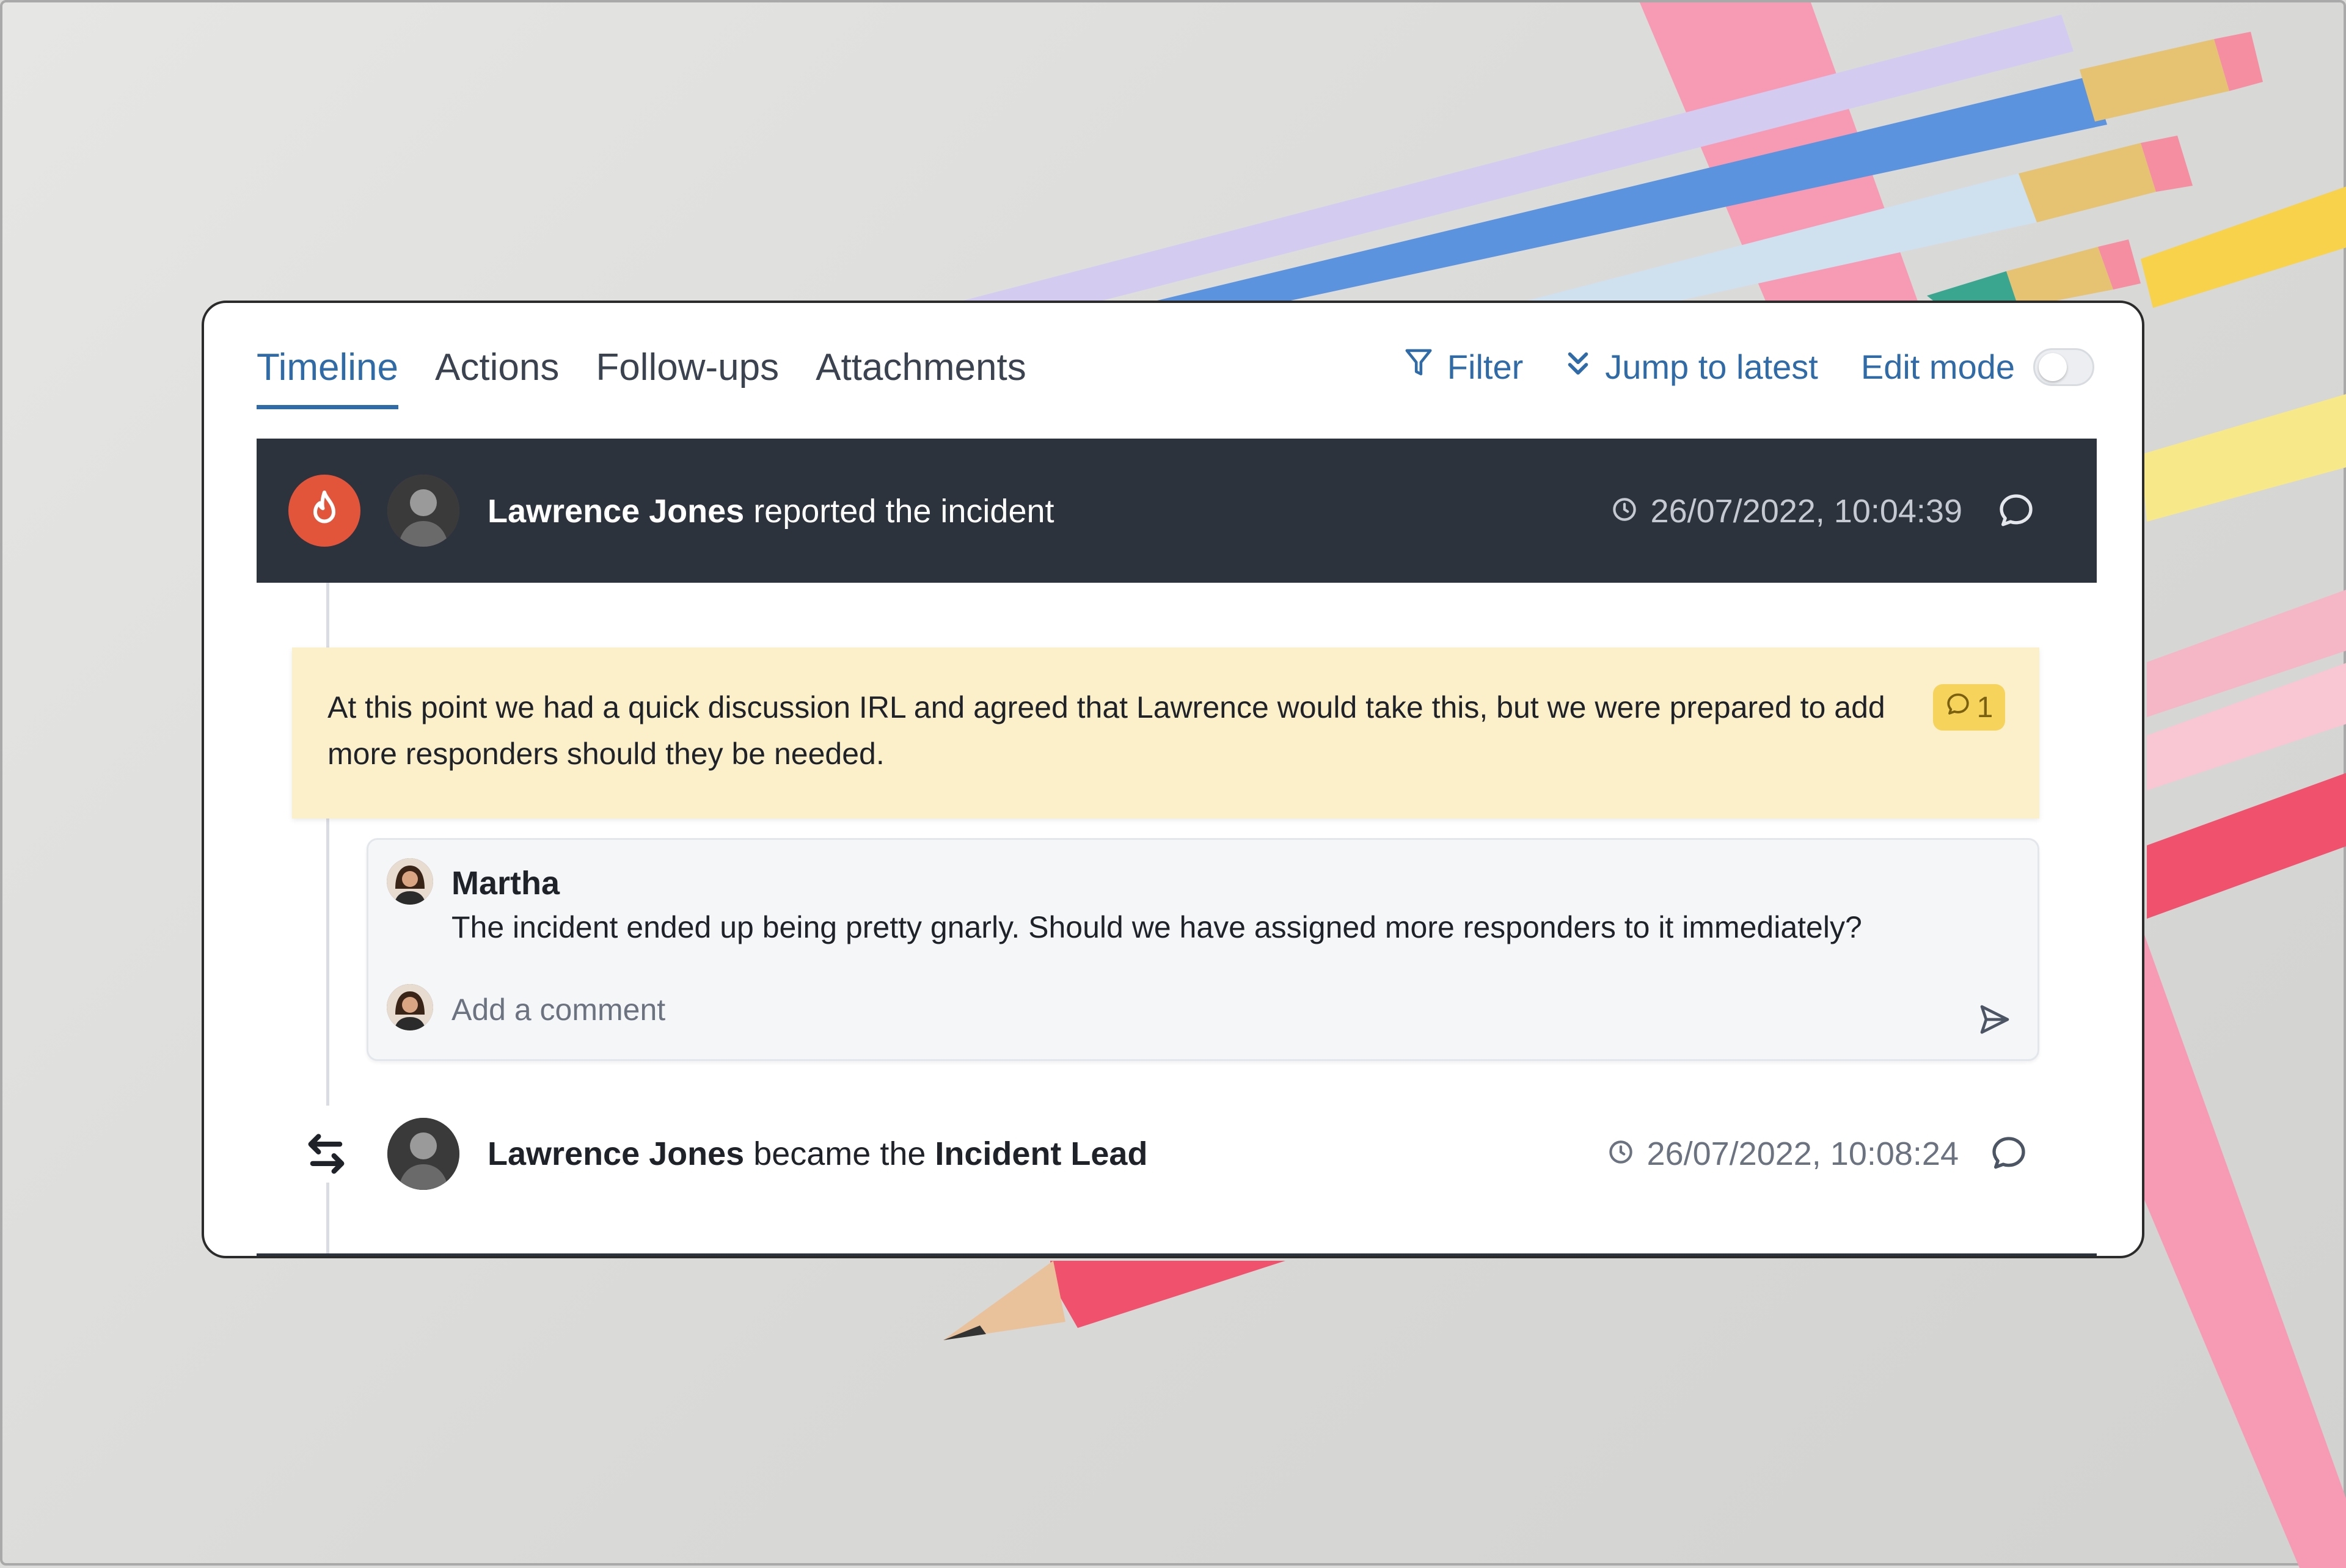 This screenshot has height=1568, width=2346. I want to click on swap-arrows-icon, so click(326, 1155).